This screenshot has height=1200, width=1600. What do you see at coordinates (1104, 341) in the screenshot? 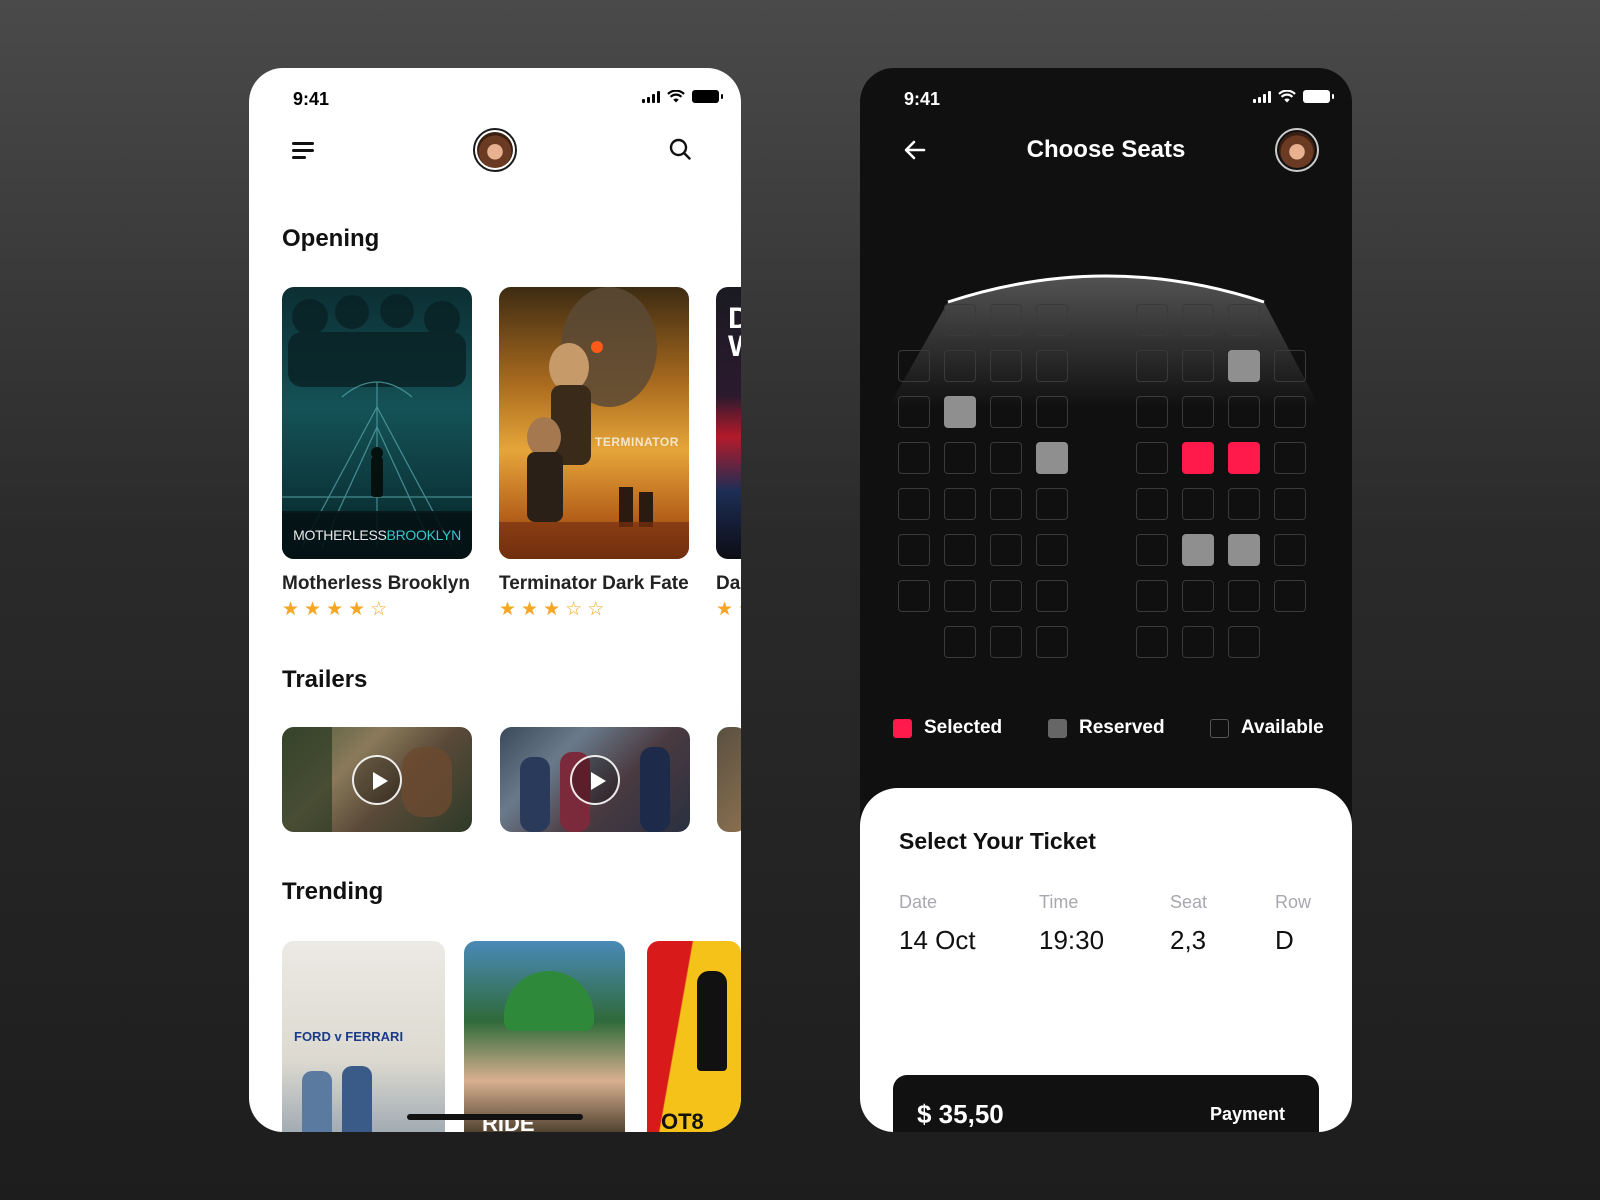
I see `cinema-screen` at bounding box center [1104, 341].